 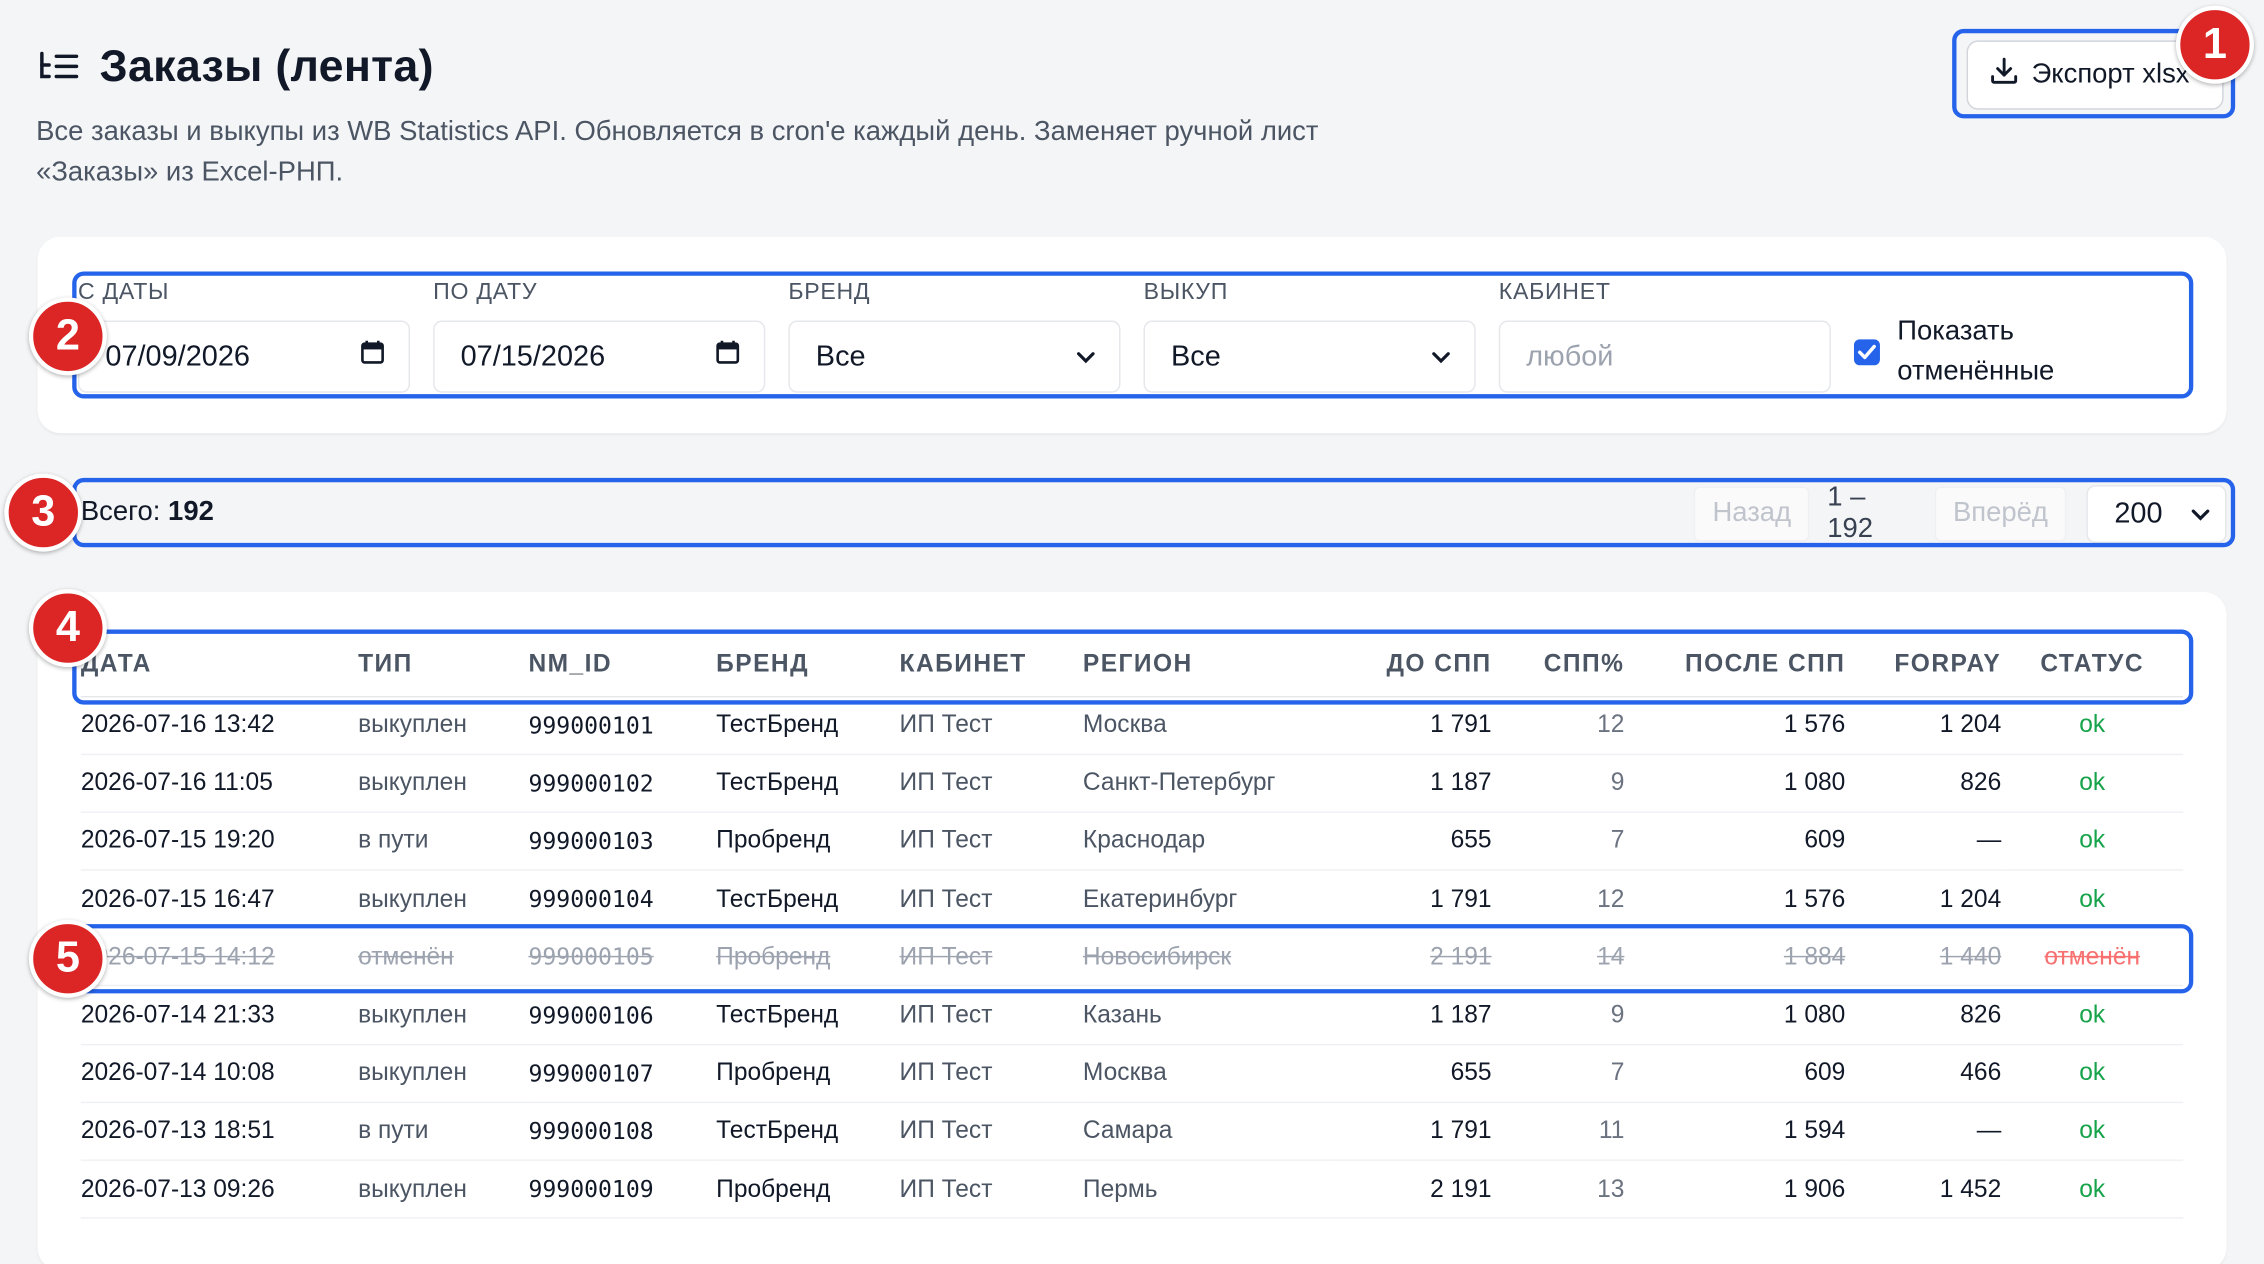 I want to click on date-from-input: 07/09/2026, so click(x=244, y=356).